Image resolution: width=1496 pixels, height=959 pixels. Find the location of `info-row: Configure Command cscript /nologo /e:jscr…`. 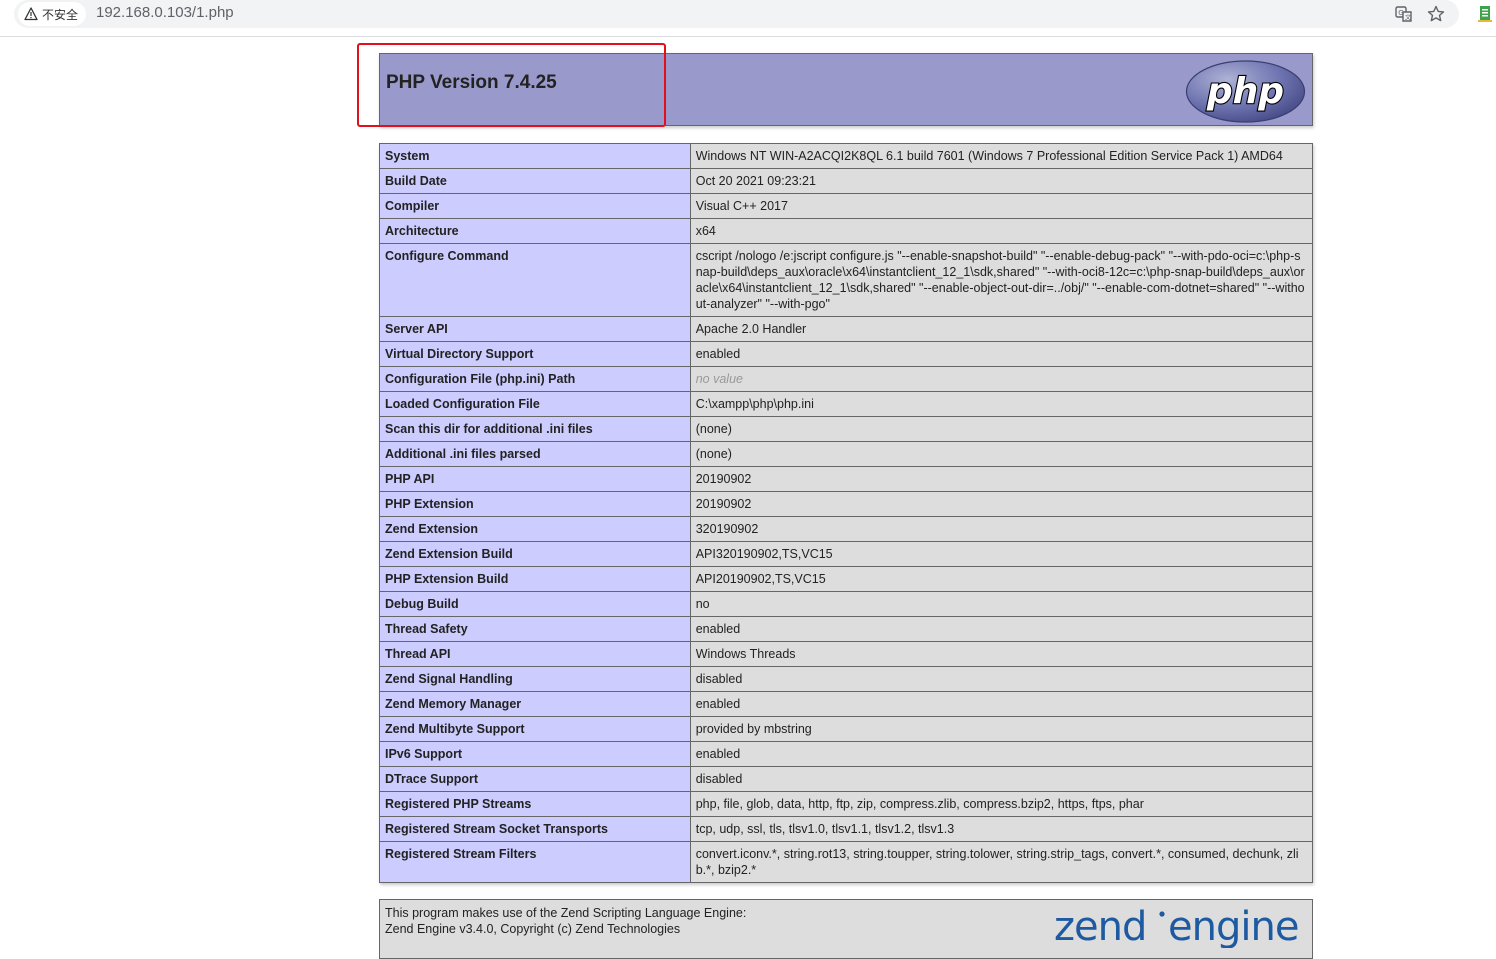

info-row: Configure Command cscript /nologo /e:jscr… is located at coordinates (846, 280).